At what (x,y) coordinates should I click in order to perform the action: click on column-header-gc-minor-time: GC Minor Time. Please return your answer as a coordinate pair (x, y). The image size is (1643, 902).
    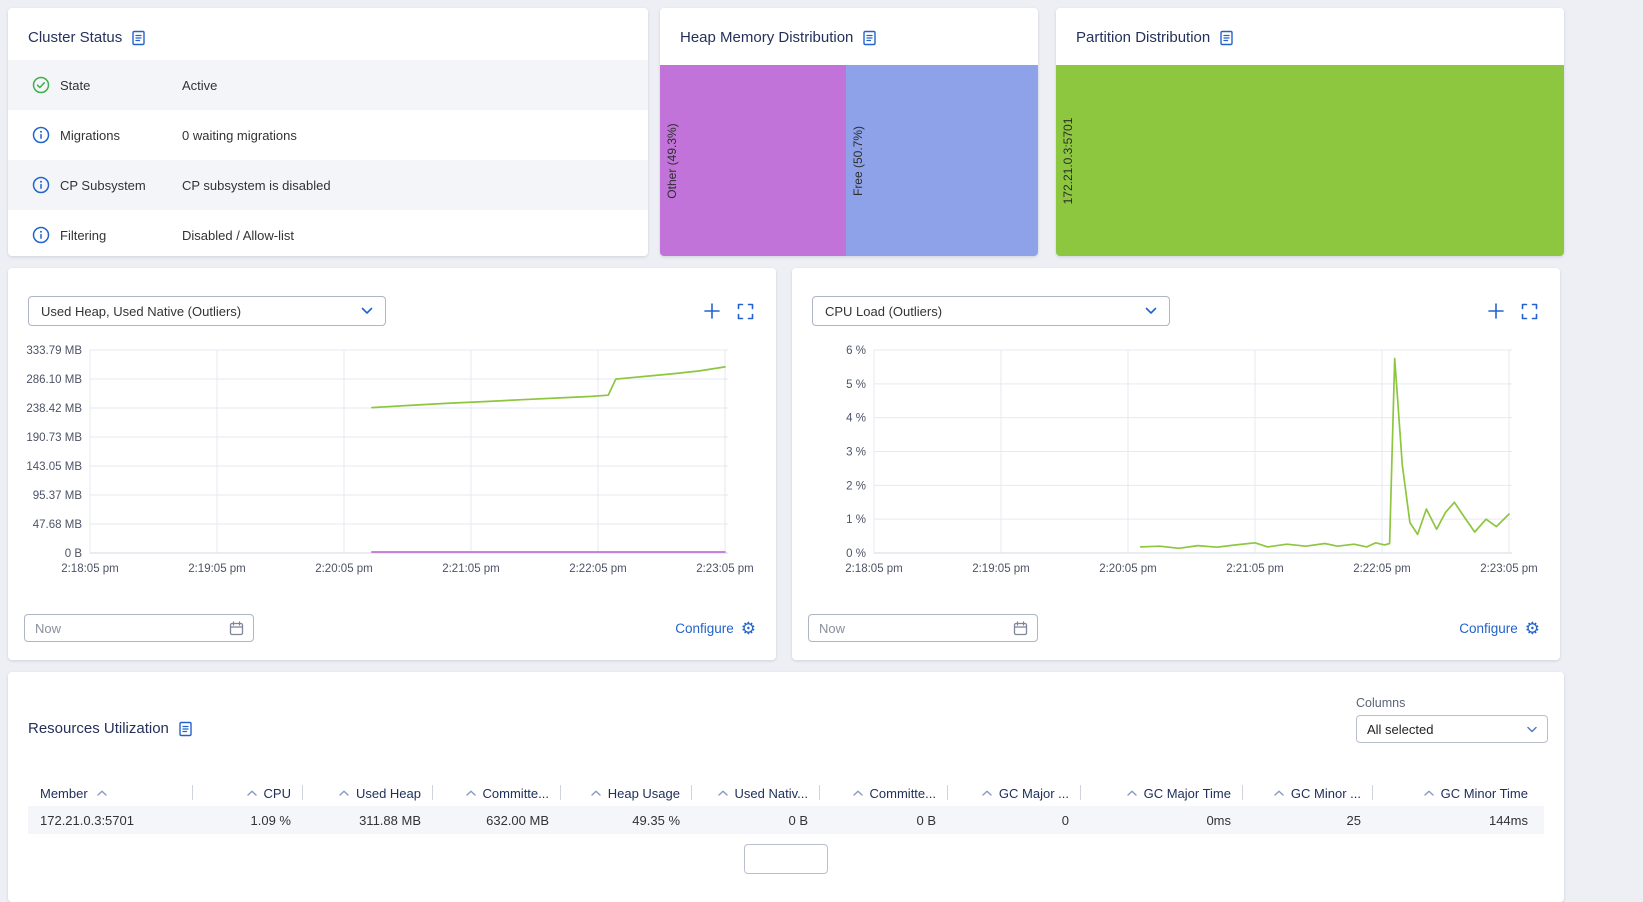
    Looking at the image, I should click on (1456, 793).